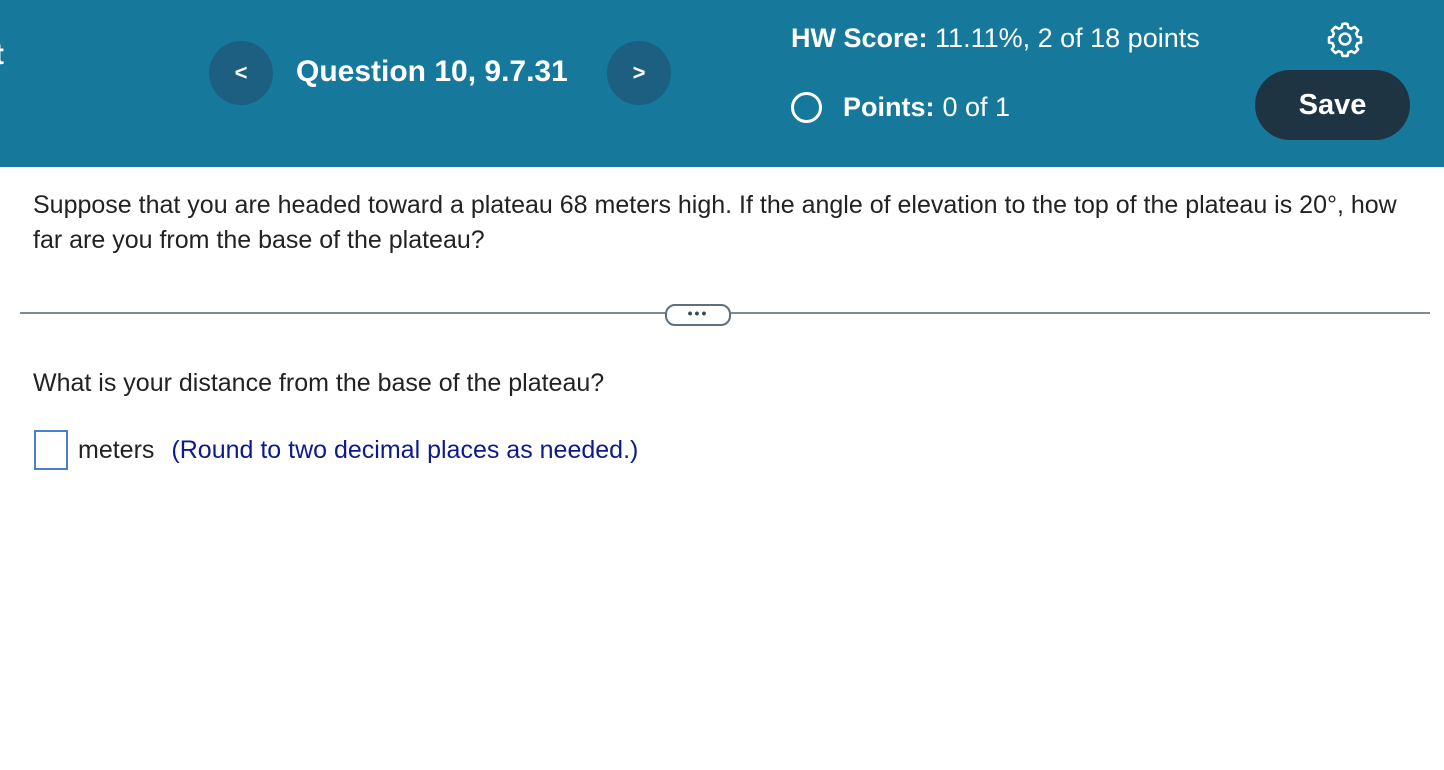 This screenshot has height=770, width=1444. What do you see at coordinates (1332, 105) in the screenshot?
I see `save-button: Save` at bounding box center [1332, 105].